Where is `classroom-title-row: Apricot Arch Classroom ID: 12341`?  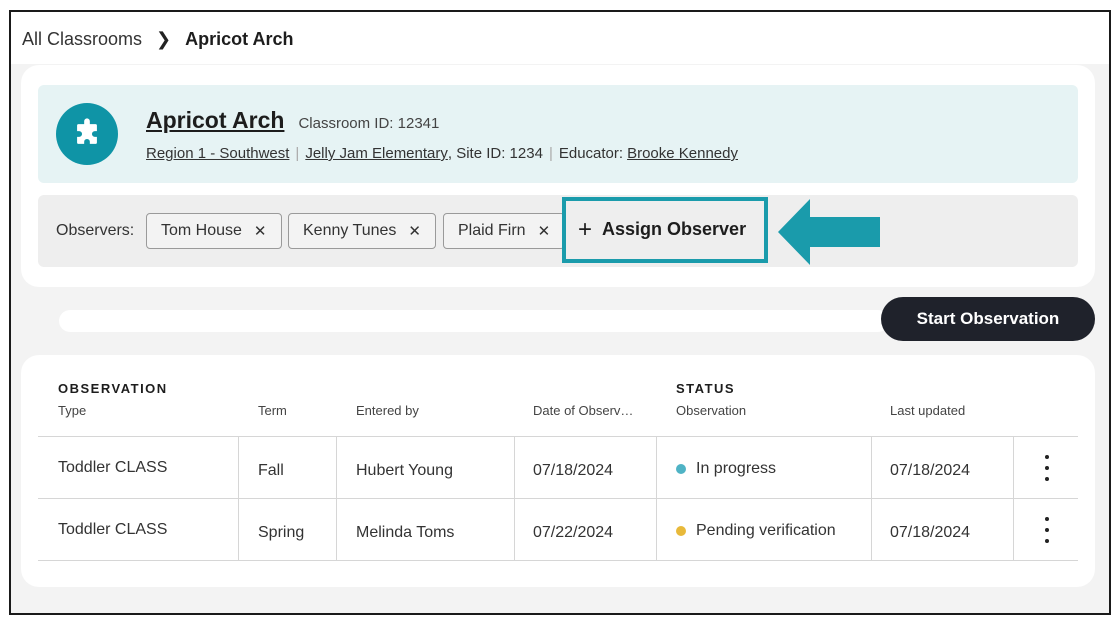 classroom-title-row: Apricot Arch Classroom ID: 12341 is located at coordinates (292, 120).